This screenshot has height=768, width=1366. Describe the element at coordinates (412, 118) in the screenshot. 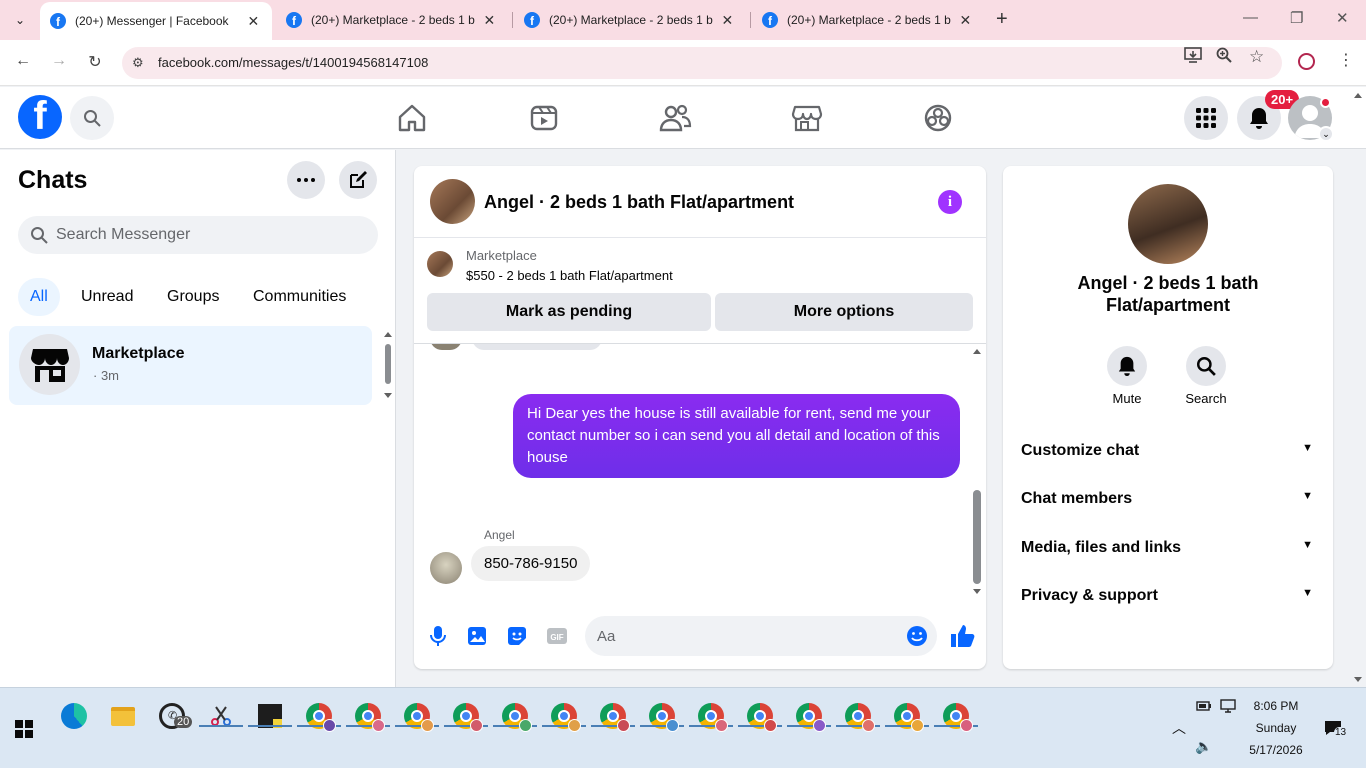

I see `home-icon` at that location.